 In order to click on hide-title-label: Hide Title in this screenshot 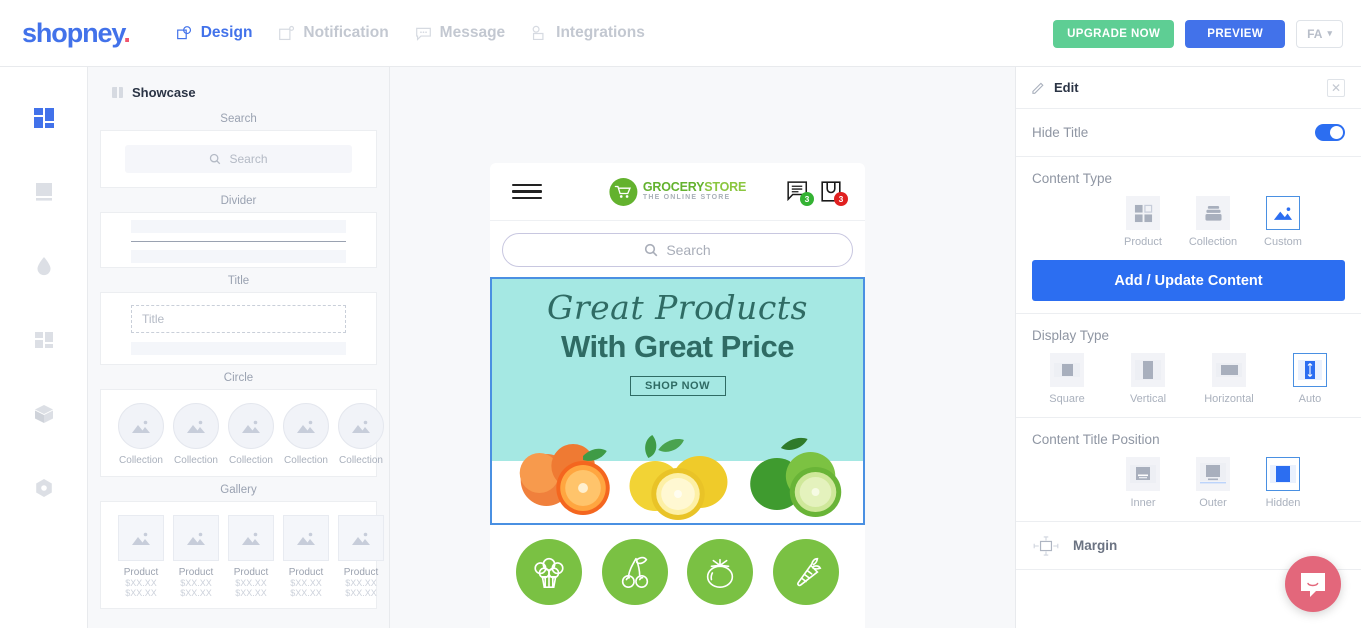, I will do `click(1060, 132)`.